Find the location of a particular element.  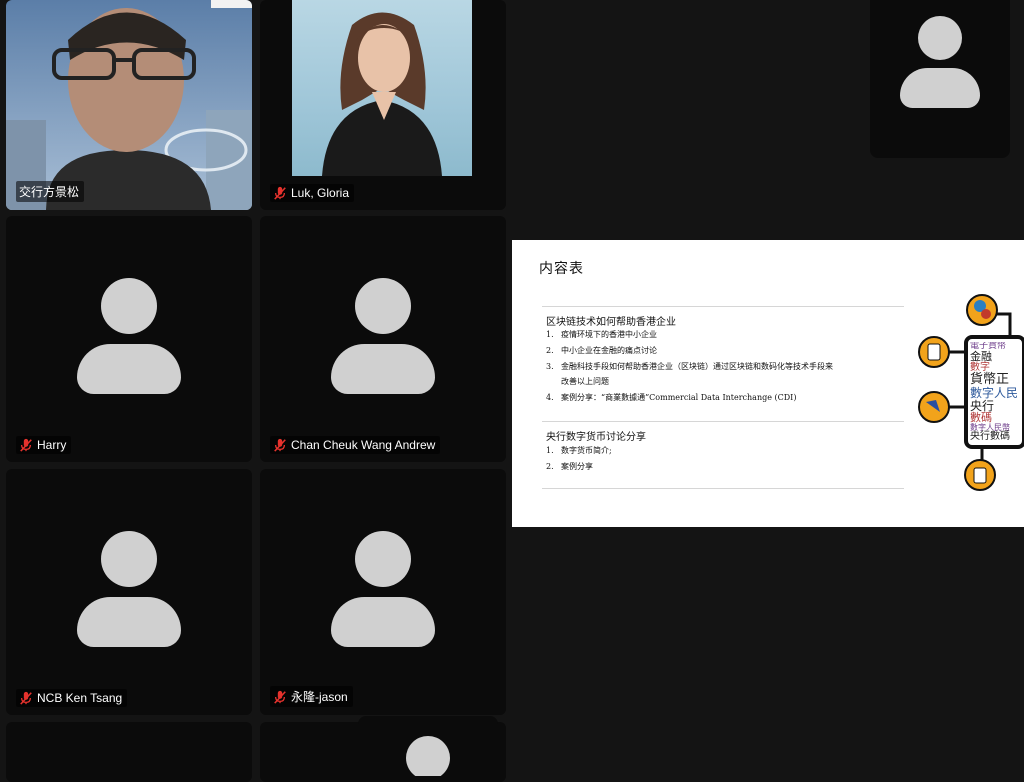

participant-tile-3: Chan Cheuk Wang Andrew is located at coordinates (383, 339).